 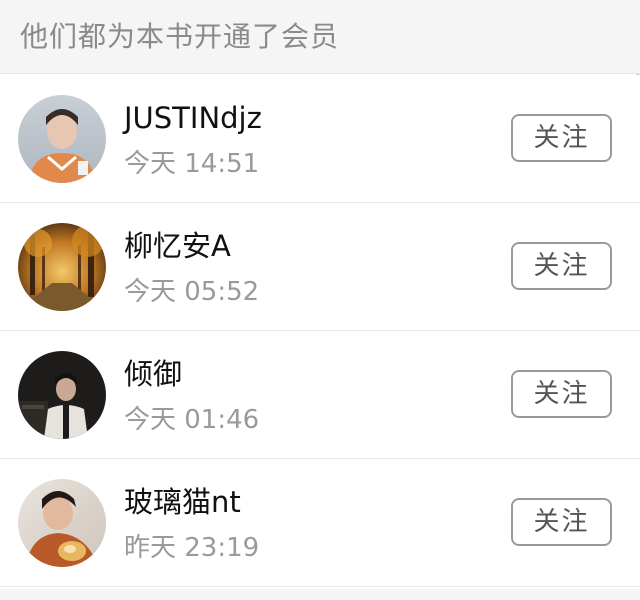 What do you see at coordinates (192, 548) in the screenshot?
I see `join-time: 昨天 23:19` at bounding box center [192, 548].